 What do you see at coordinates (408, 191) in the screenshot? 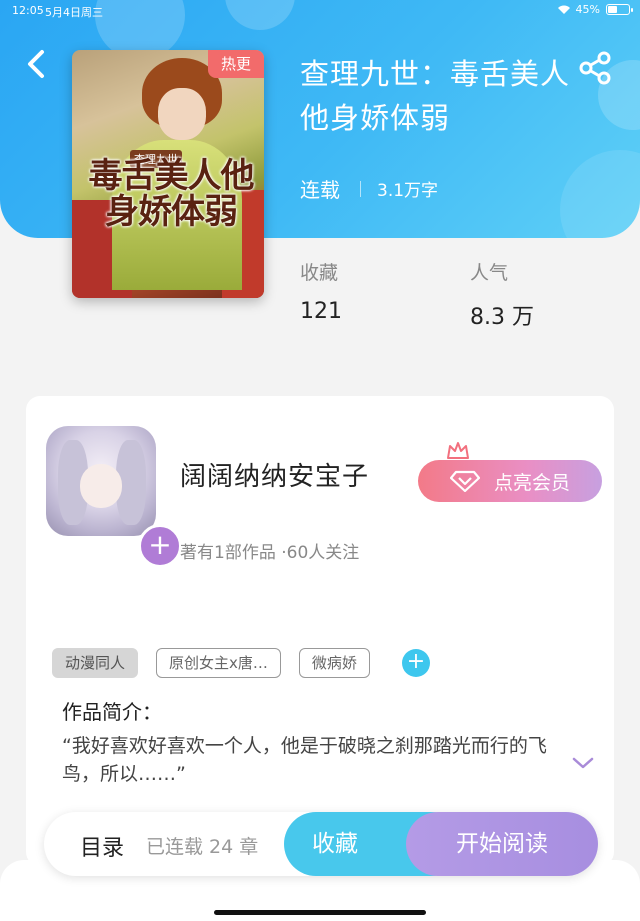
I see `word-count: 3.1万字` at bounding box center [408, 191].